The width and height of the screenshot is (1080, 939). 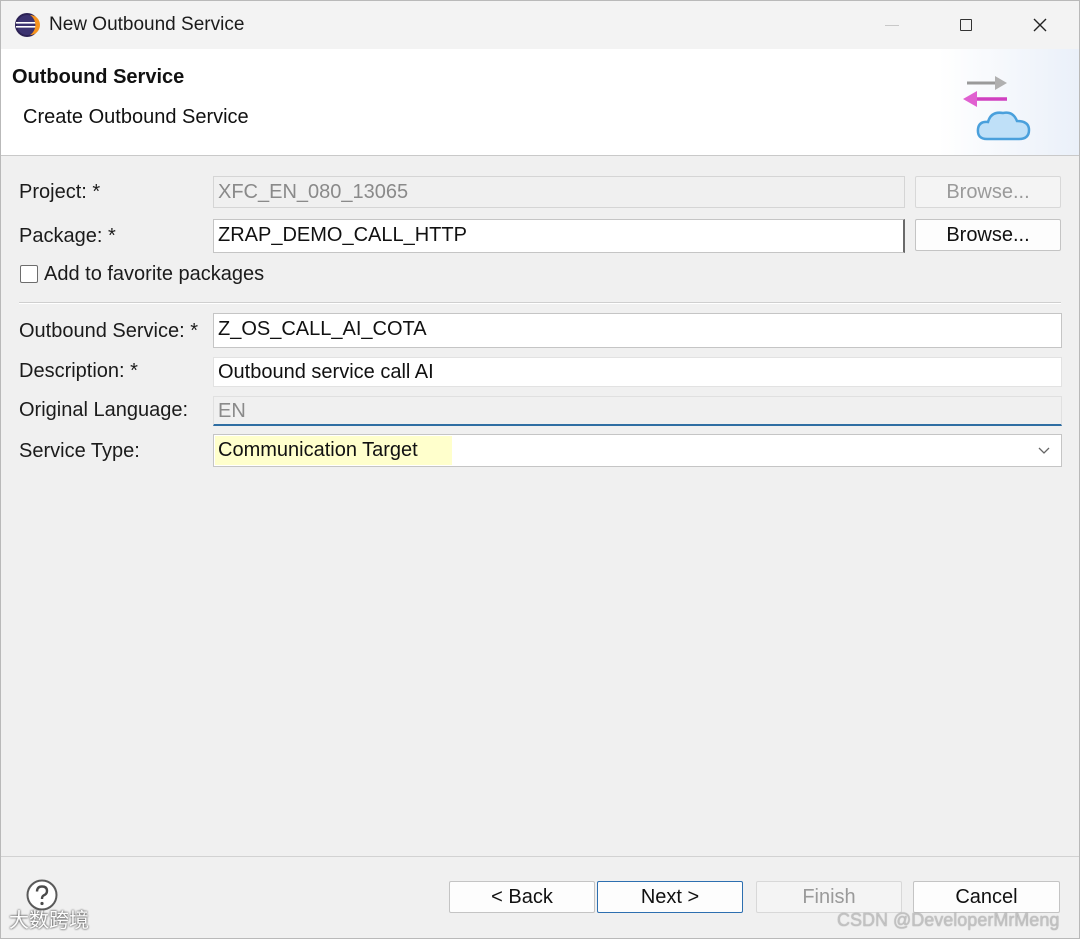 What do you see at coordinates (98, 77) in the screenshot?
I see `page-title: Outbound Service` at bounding box center [98, 77].